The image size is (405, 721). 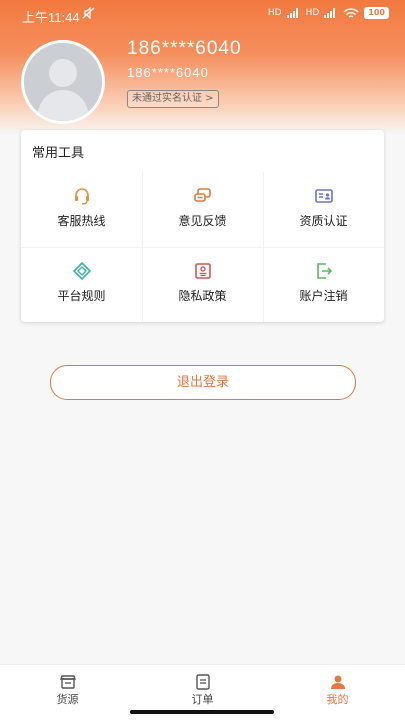 I want to click on person-icon, so click(x=337, y=682).